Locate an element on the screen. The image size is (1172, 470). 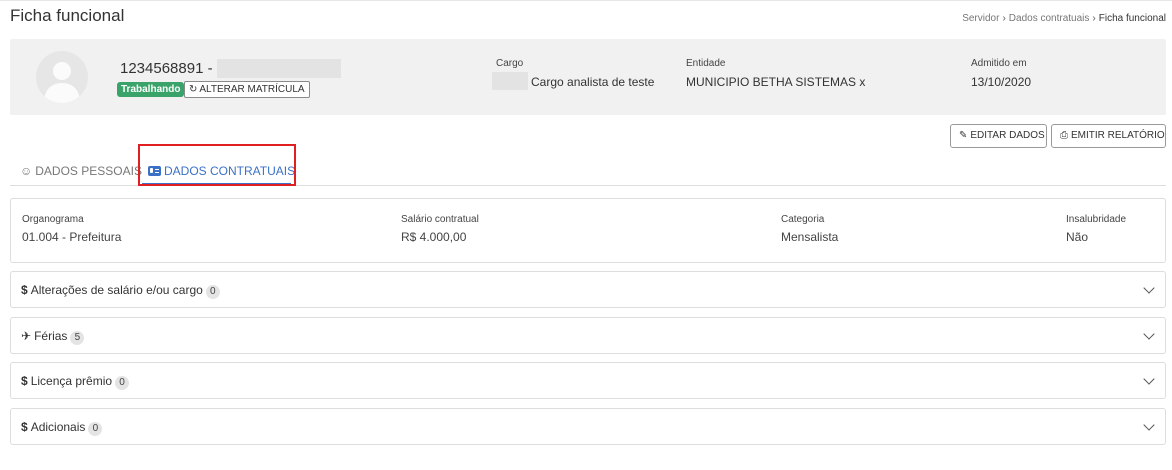
matricula-number: 1234568891 - is located at coordinates (166, 68).